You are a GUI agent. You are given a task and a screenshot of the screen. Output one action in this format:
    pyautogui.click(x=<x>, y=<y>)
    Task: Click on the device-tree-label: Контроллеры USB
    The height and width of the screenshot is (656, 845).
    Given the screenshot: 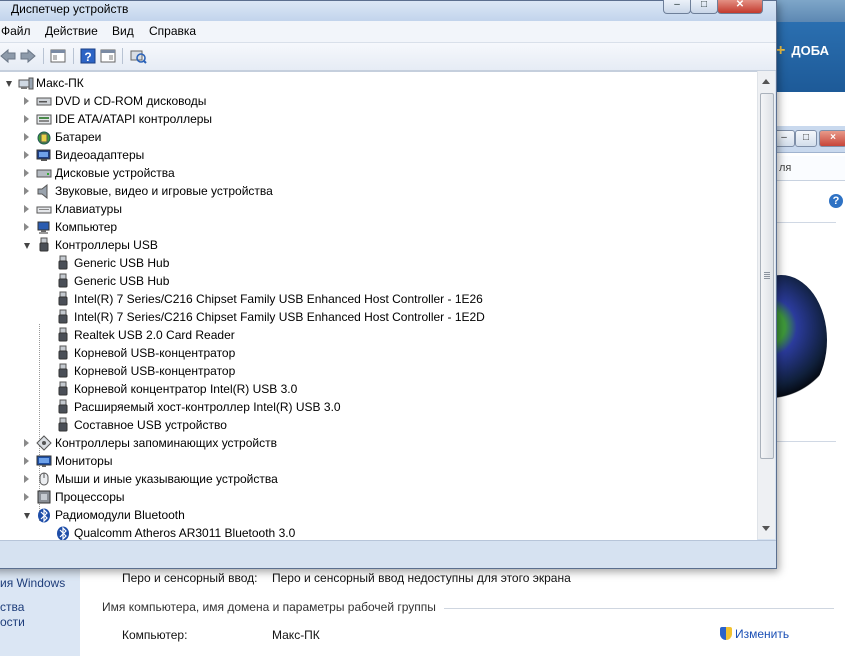 What is the action you would take?
    pyautogui.click(x=106, y=245)
    